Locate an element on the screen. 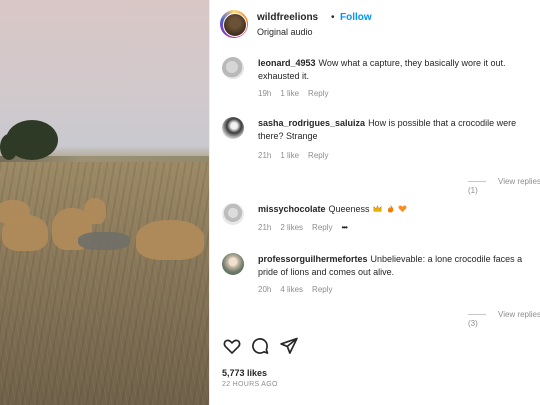 The image size is (540, 405). share-icon is located at coordinates (289, 346).